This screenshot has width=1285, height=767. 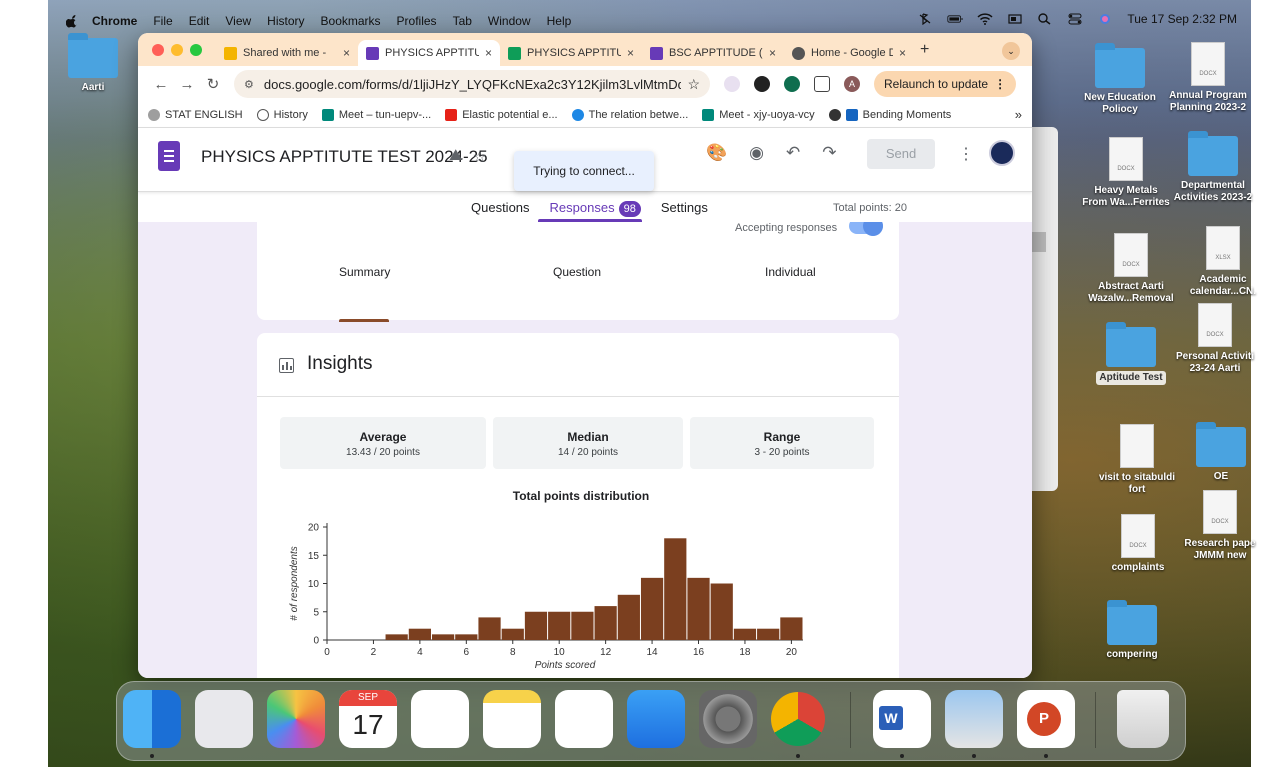 I want to click on desktop-xlsx-academic-calendar: XLSX Academic calendar...CN., so click(x=1223, y=262).